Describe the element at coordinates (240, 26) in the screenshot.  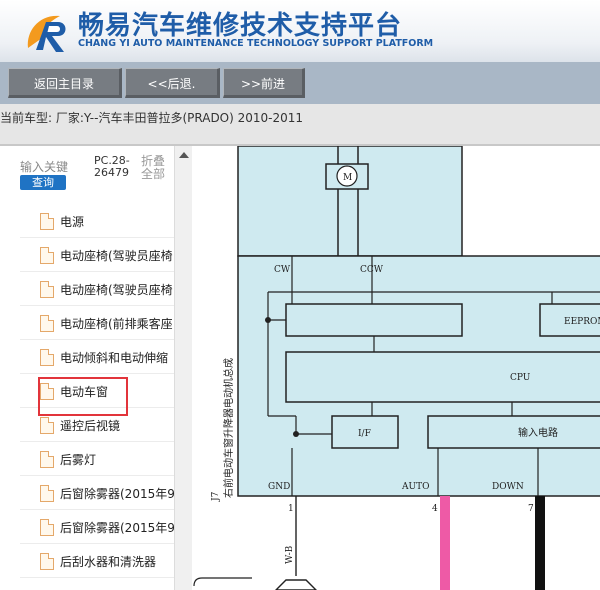
I see `app-title: 畅易汽车维修技术支持平台` at that location.